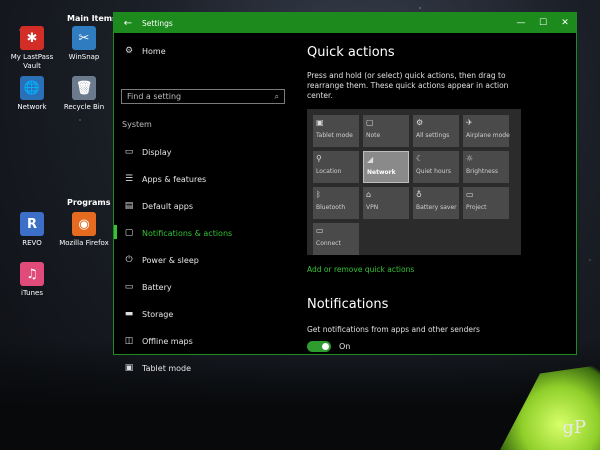 Image resolution: width=600 pixels, height=450 pixels. What do you see at coordinates (486, 131) in the screenshot?
I see `quick-action-tile-airplane-mode: ✈ Airplane mode` at bounding box center [486, 131].